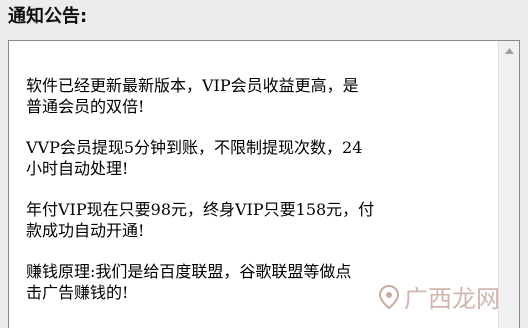 The image size is (528, 328). I want to click on notice-paragraph-2: VVP会员提现5分钟到账，不限制提现次数，24 小时自动处理!, so click(194, 158).